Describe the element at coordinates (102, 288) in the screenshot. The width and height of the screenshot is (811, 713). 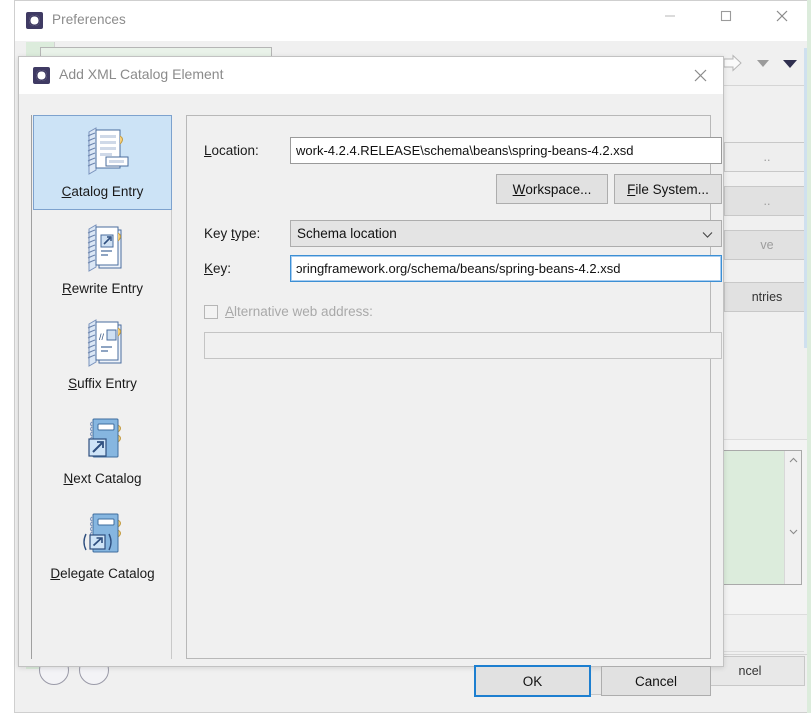
I see `sidebar-item-label: Rewrite Entry` at that location.